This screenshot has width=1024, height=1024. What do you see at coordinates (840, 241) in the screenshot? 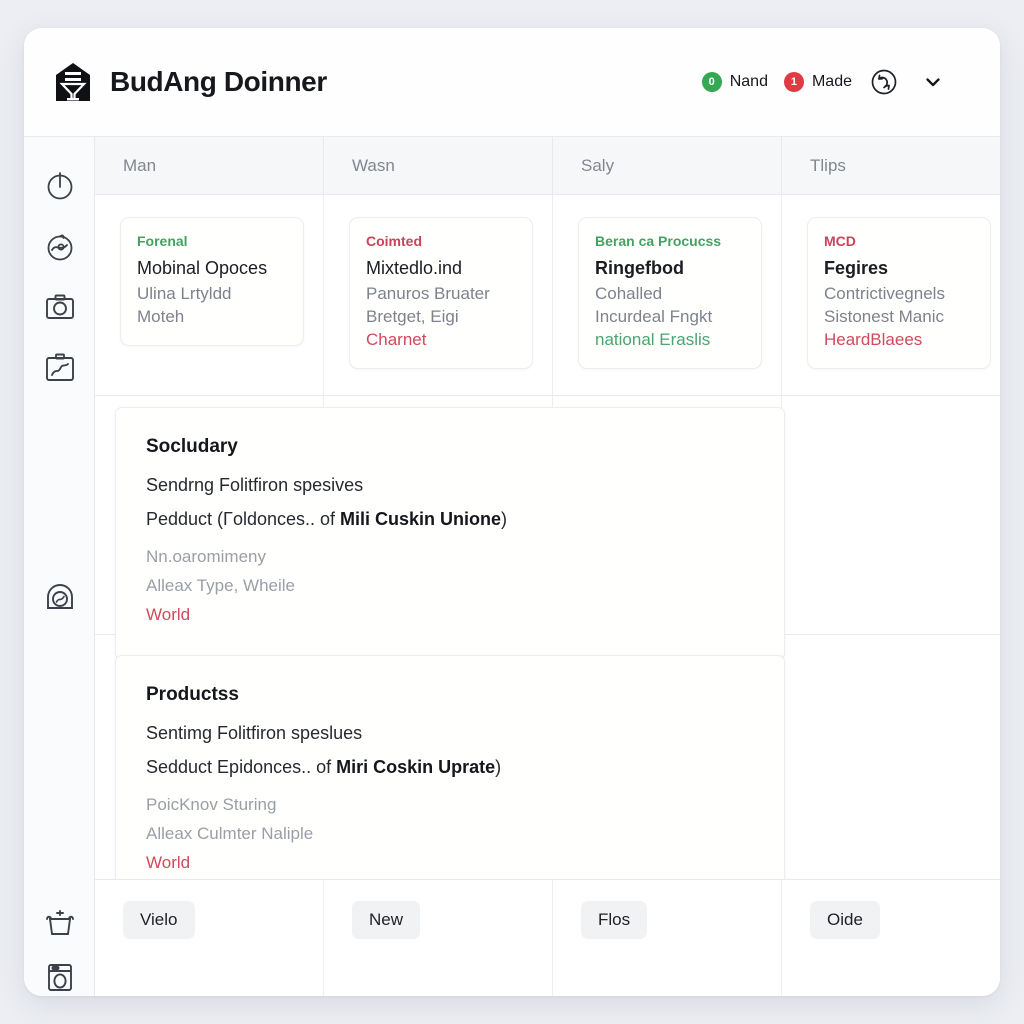
I see `mini-card-tag: MCD` at bounding box center [840, 241].